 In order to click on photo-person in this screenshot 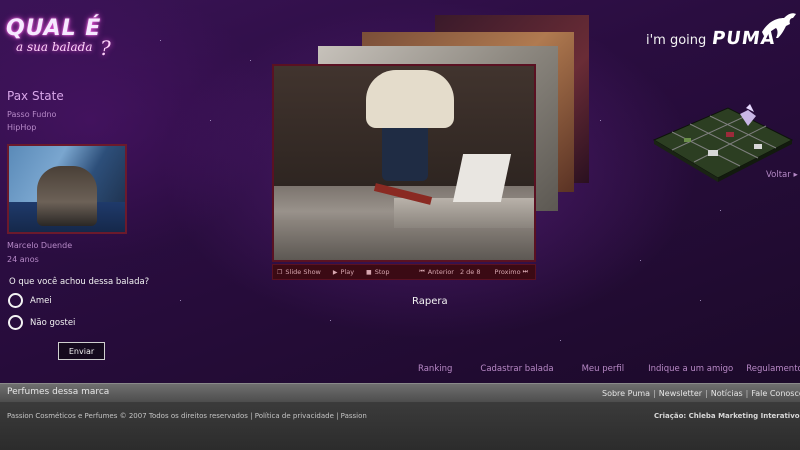, I will do `click(67, 196)`.